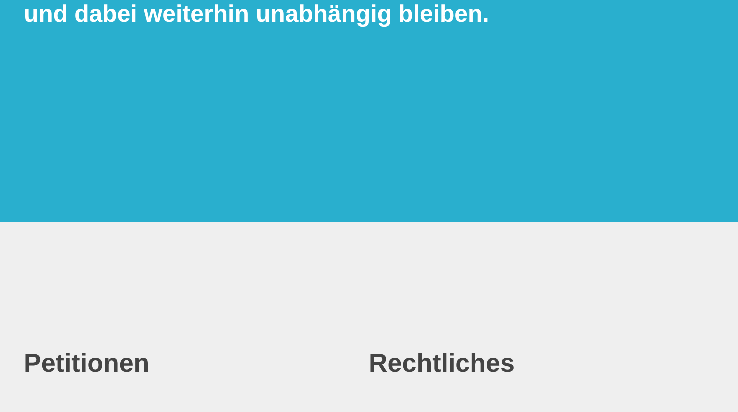 Image resolution: width=738 pixels, height=412 pixels. What do you see at coordinates (257, 14) in the screenshot?
I see `banner-text: und dabei weiterhin unabhängig bleiben.` at bounding box center [257, 14].